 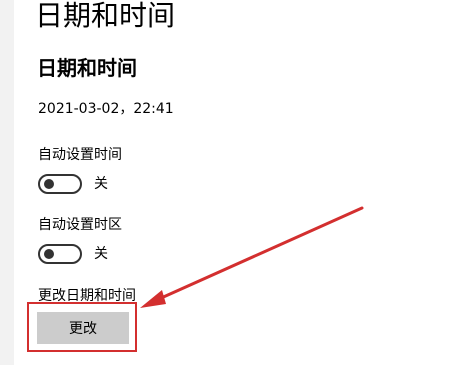 What do you see at coordinates (106, 109) in the screenshot?
I see `current-datetime: 2021-03-02，22:41` at bounding box center [106, 109].